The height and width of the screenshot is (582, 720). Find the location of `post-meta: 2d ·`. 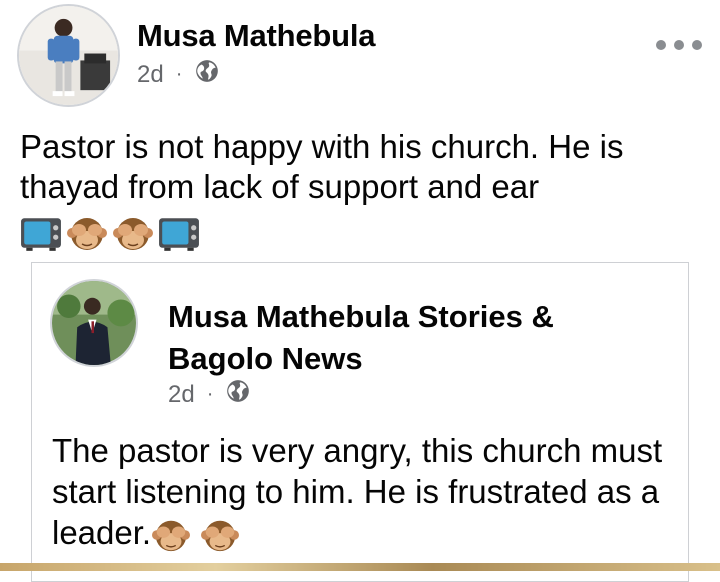

post-meta: 2d · is located at coordinates (178, 74).